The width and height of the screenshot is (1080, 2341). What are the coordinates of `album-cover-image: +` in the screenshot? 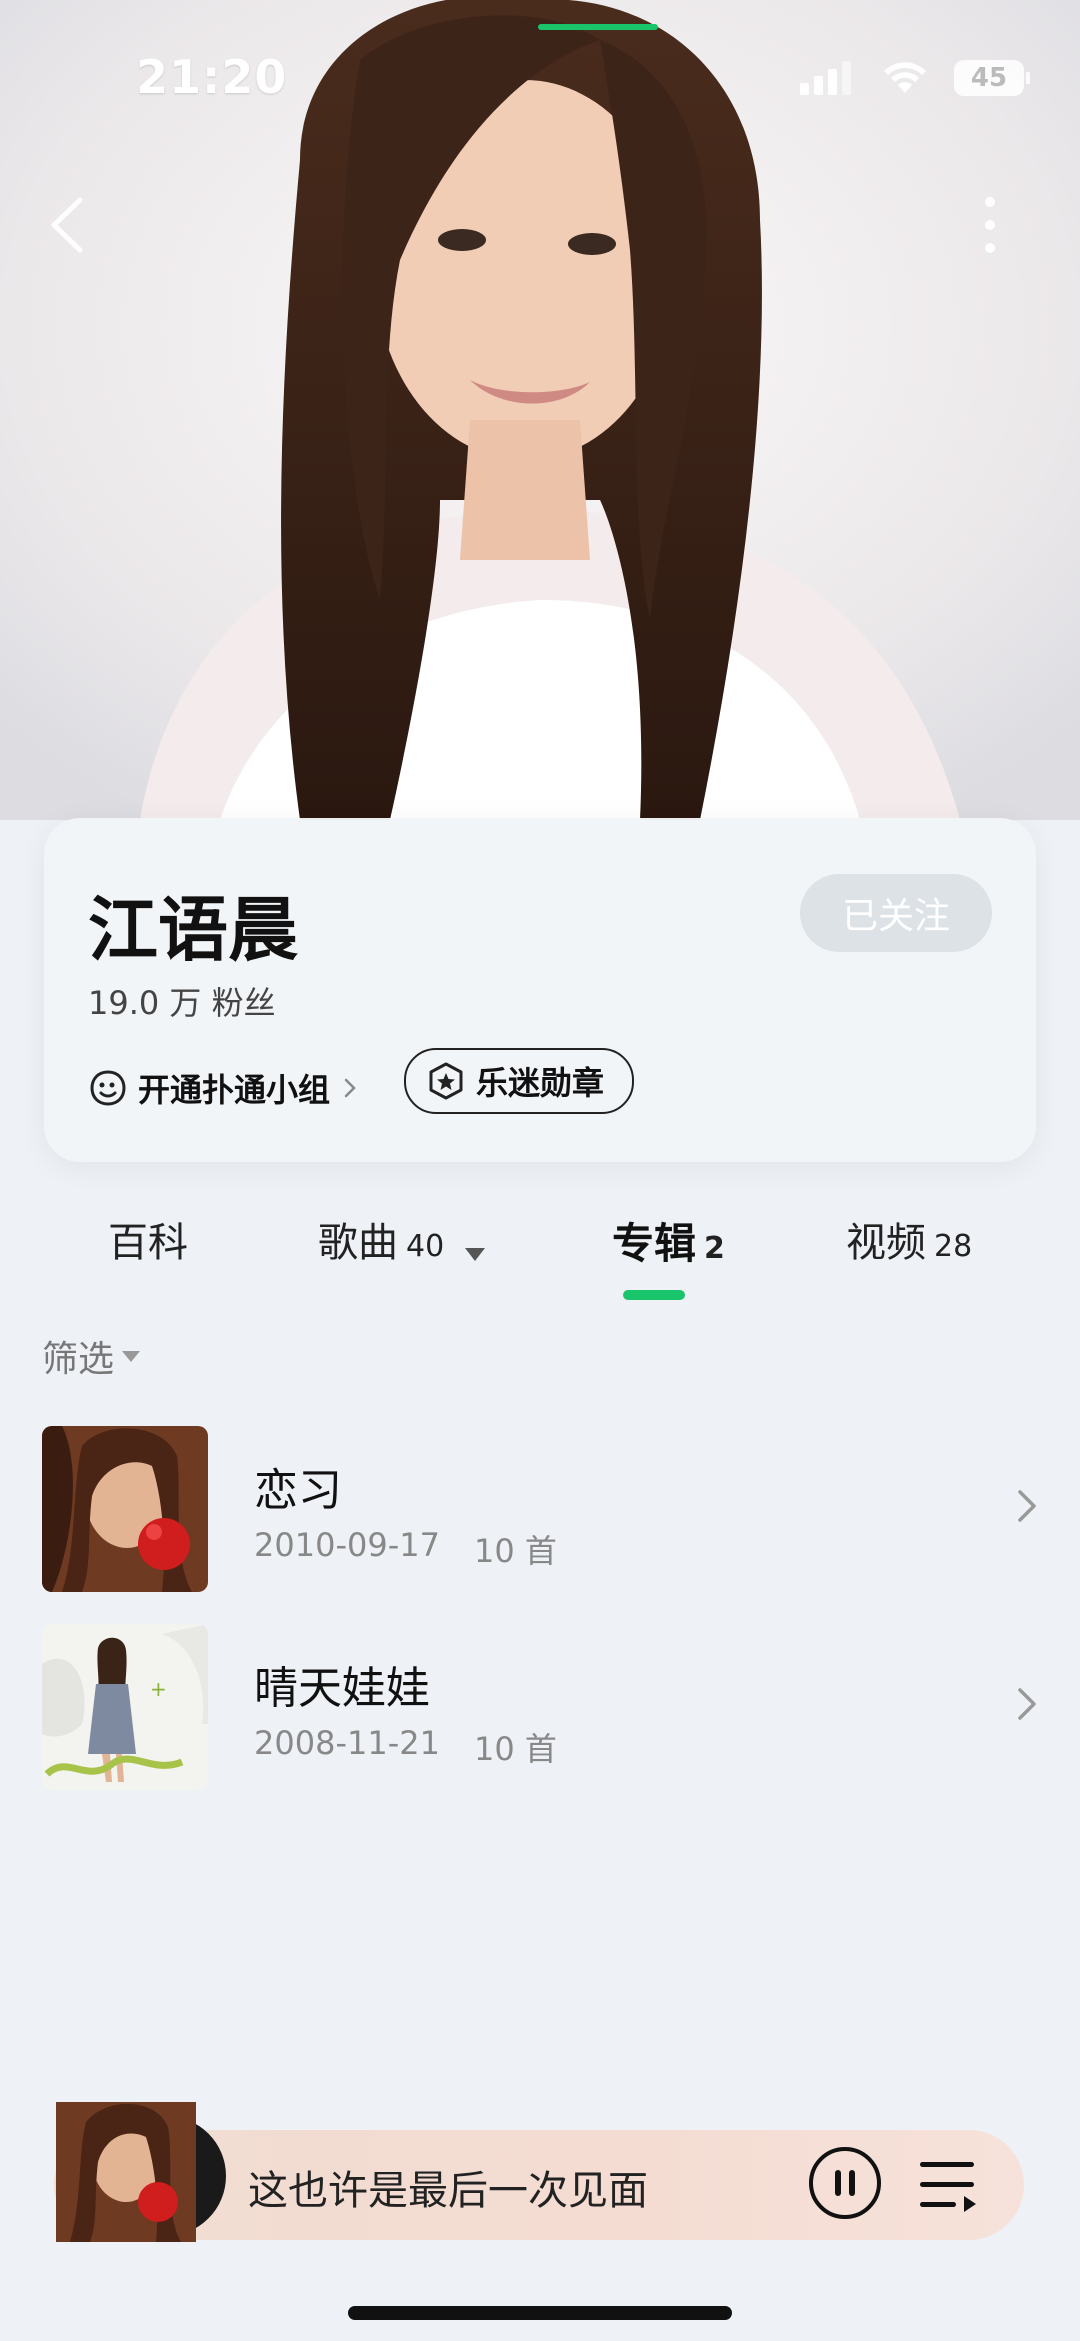 It's located at (125, 1707).